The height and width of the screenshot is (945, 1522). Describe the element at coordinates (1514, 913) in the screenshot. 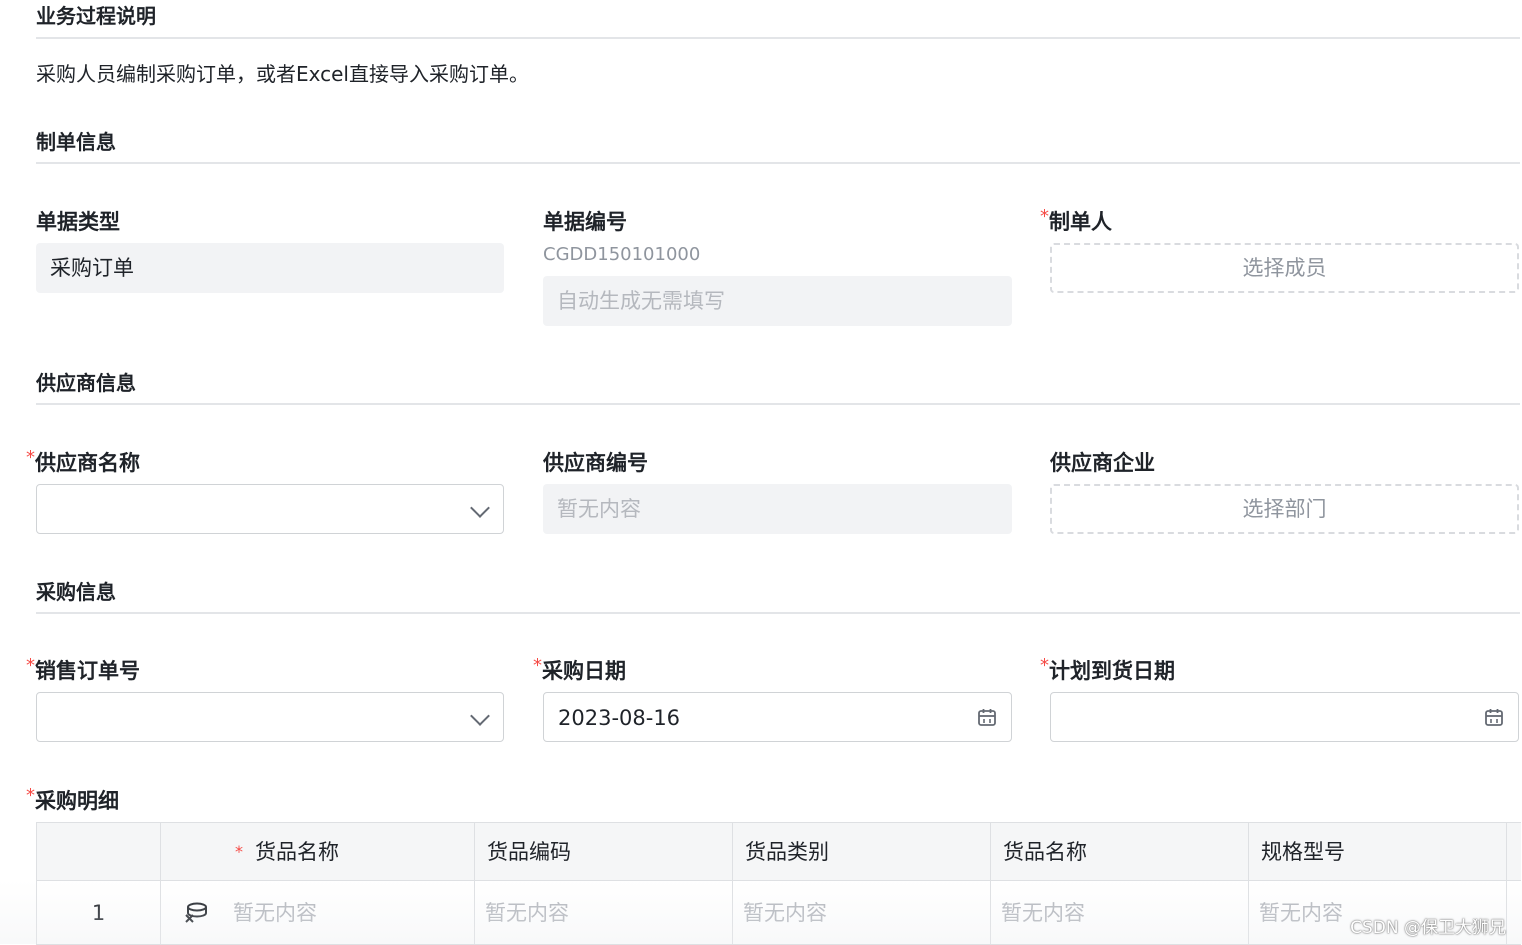

I see `table-cell-more` at that location.